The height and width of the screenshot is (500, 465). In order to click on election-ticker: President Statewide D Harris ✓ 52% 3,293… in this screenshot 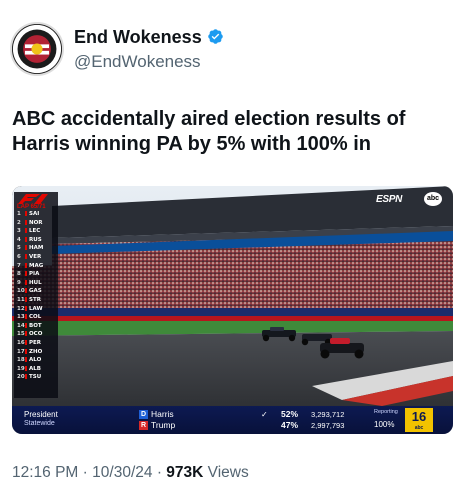, I will do `click(232, 420)`.